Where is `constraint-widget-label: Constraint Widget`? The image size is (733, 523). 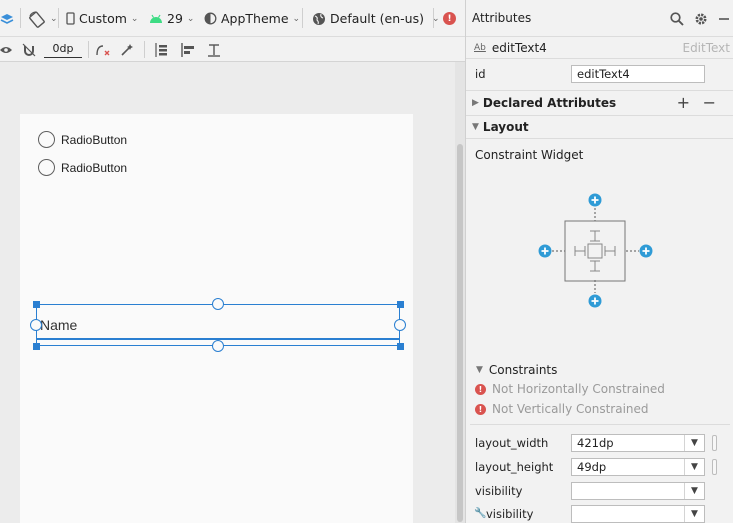 constraint-widget-label: Constraint Widget is located at coordinates (529, 155).